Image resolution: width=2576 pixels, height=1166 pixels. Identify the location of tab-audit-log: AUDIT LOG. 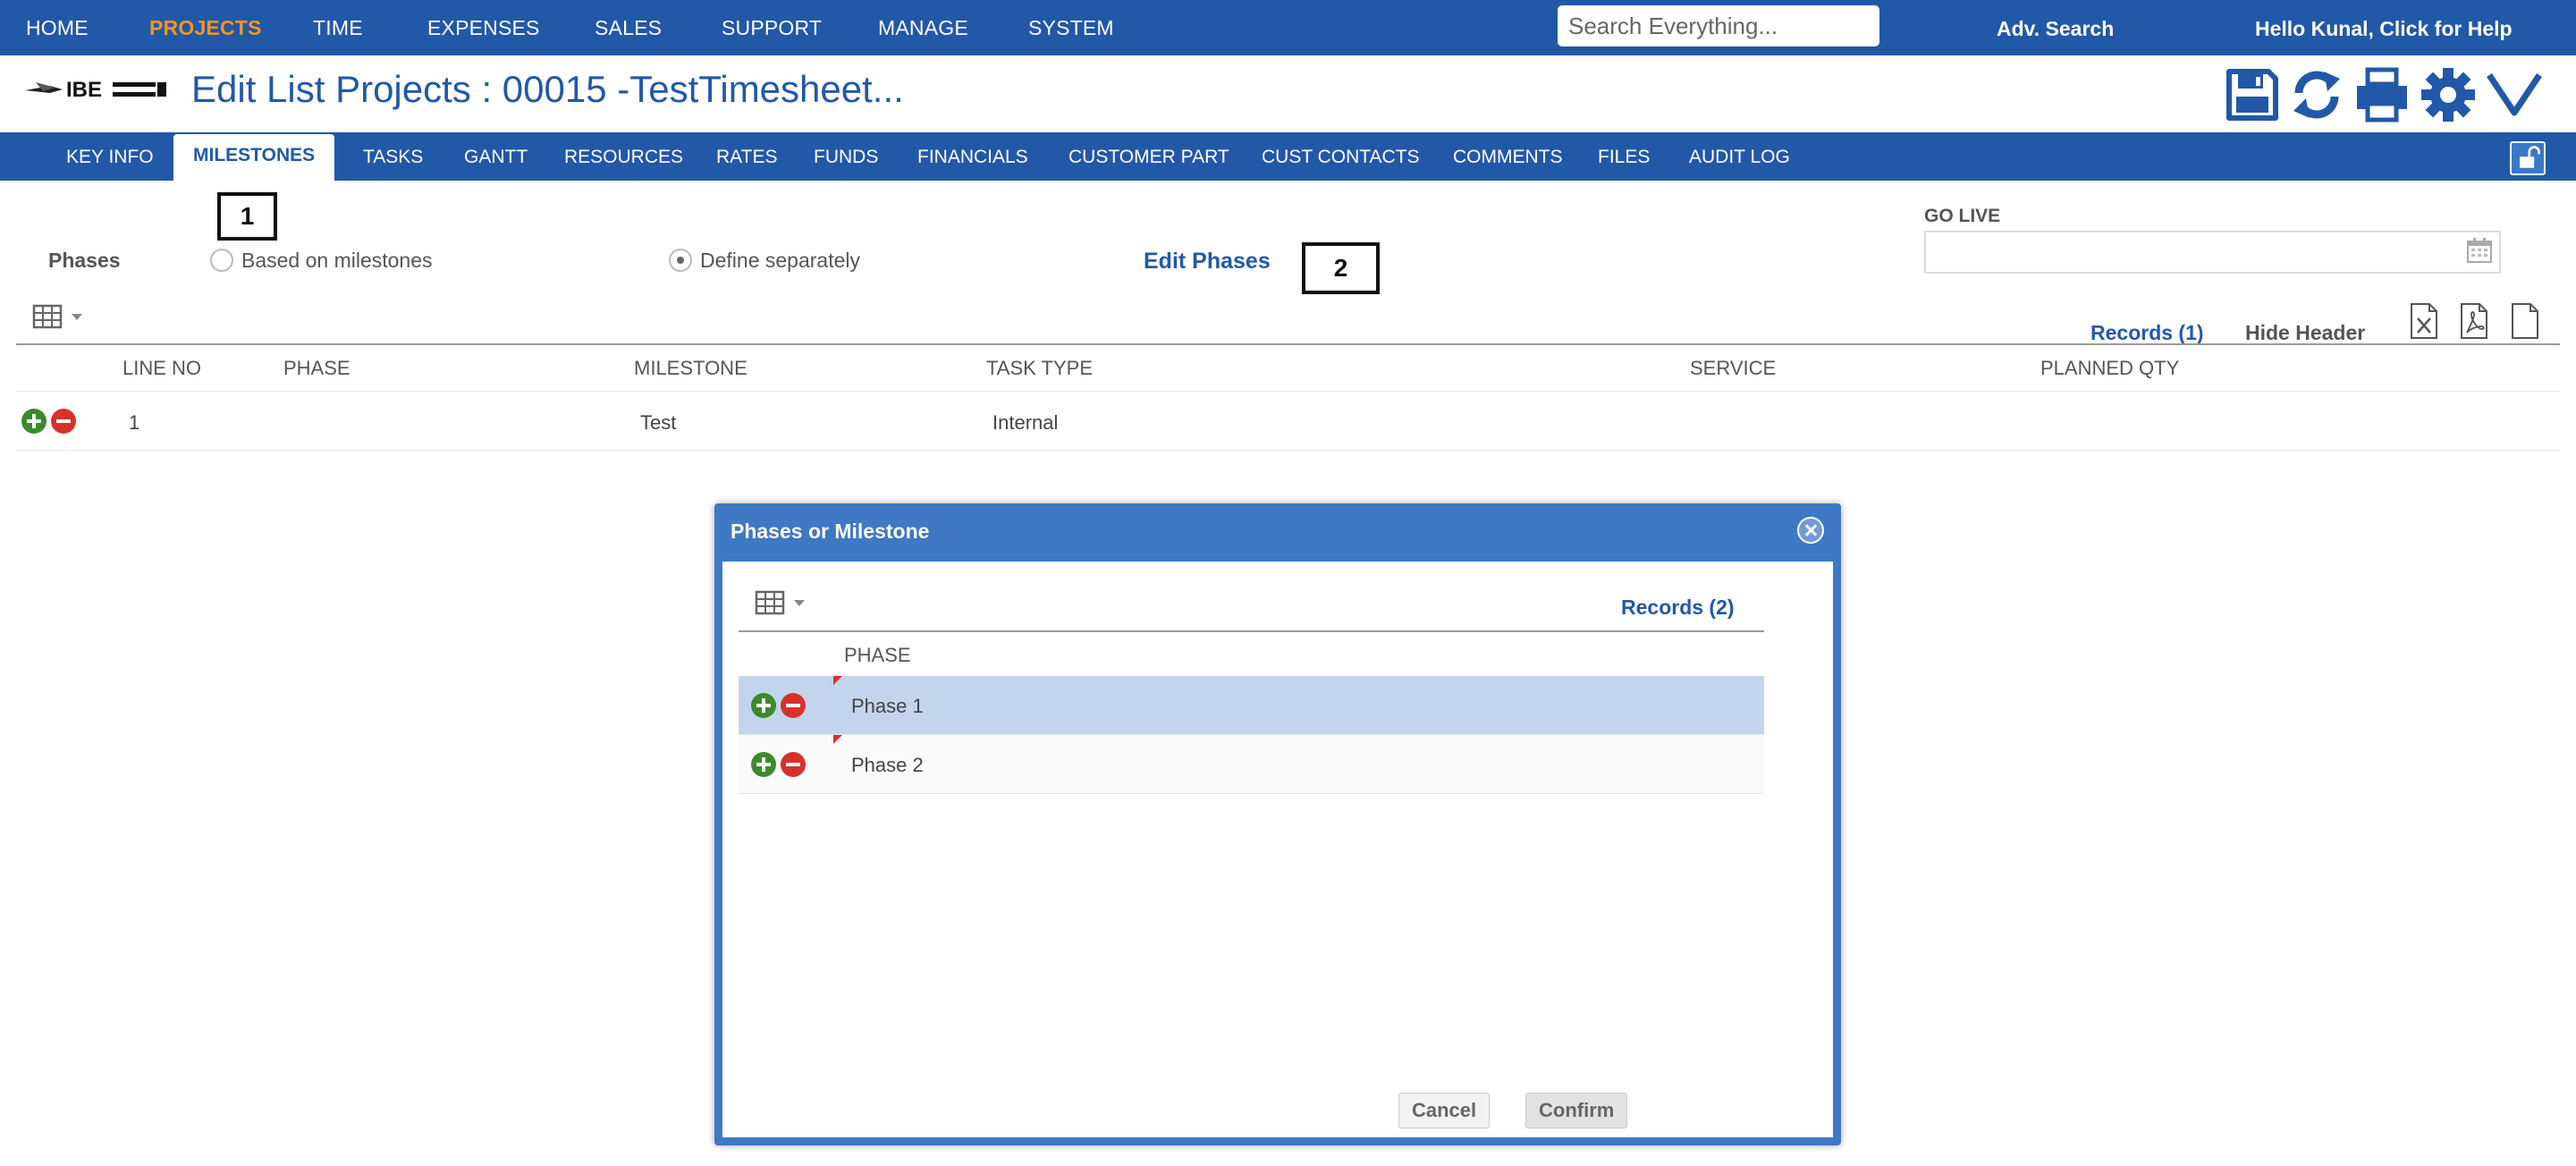
(1739, 157).